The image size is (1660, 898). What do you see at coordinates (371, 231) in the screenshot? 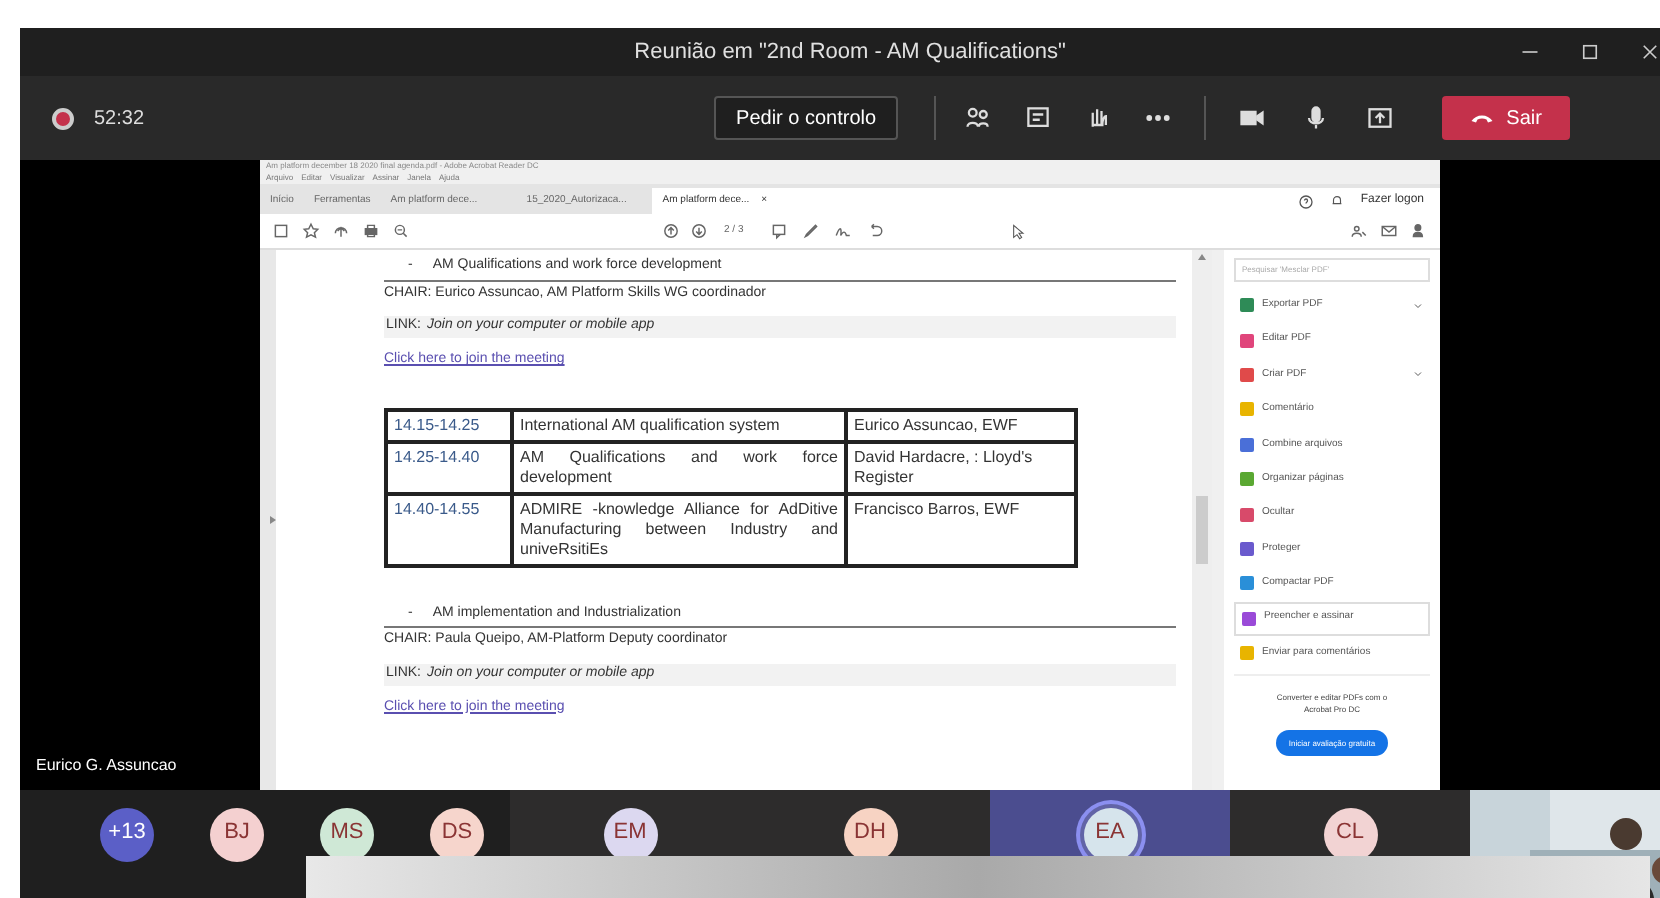
I see `print-icon` at bounding box center [371, 231].